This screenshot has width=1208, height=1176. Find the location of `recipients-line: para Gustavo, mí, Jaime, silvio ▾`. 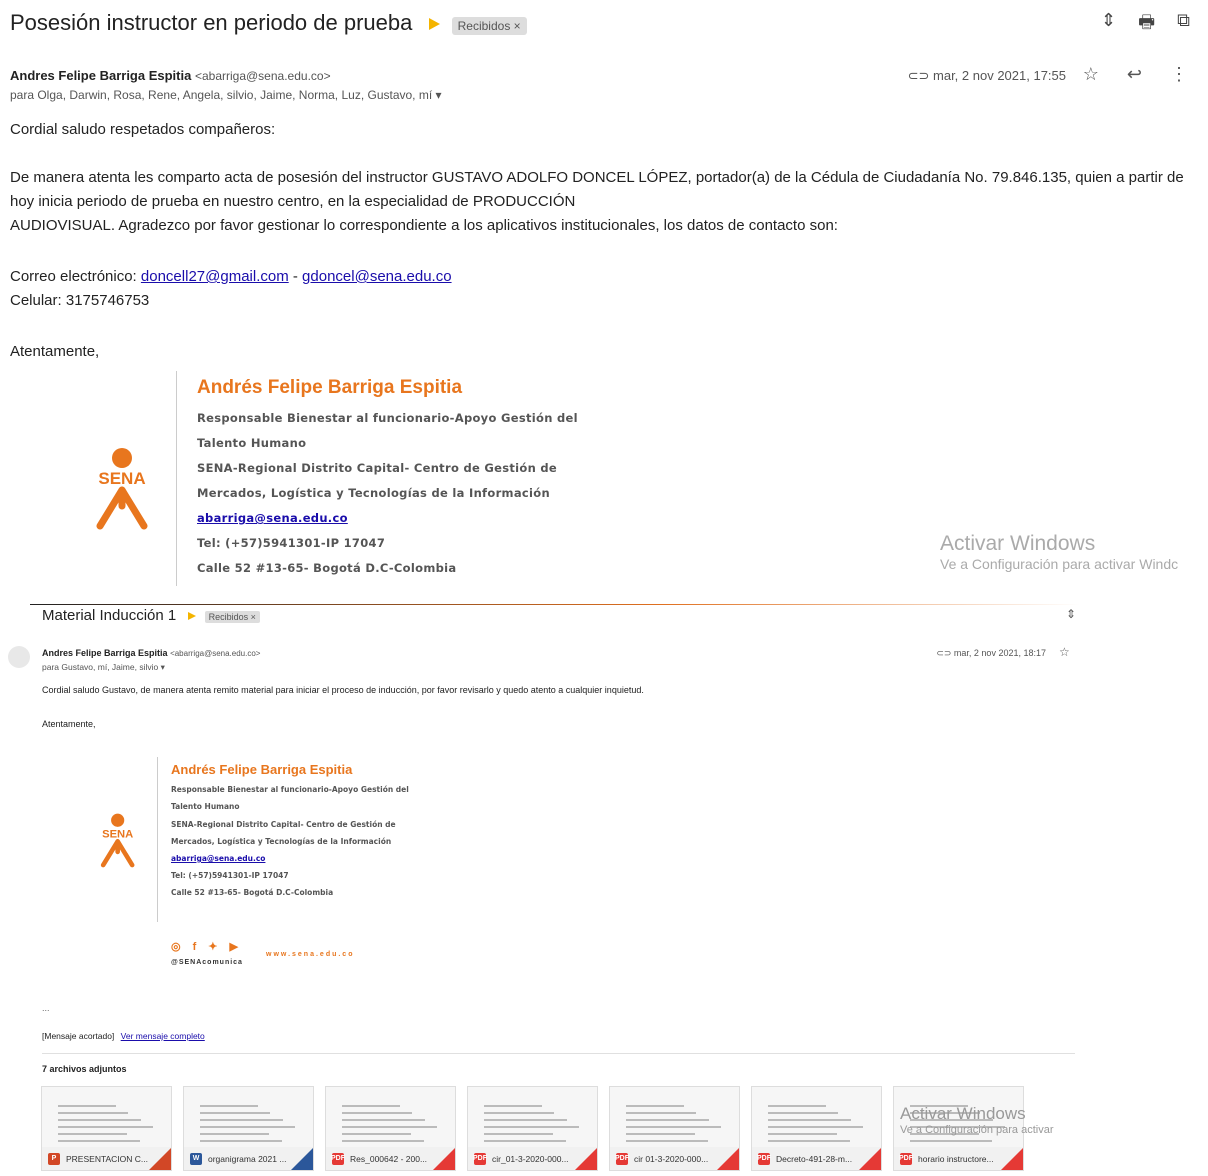

recipients-line: para Gustavo, mí, Jaime, silvio ▾ is located at coordinates (103, 667).